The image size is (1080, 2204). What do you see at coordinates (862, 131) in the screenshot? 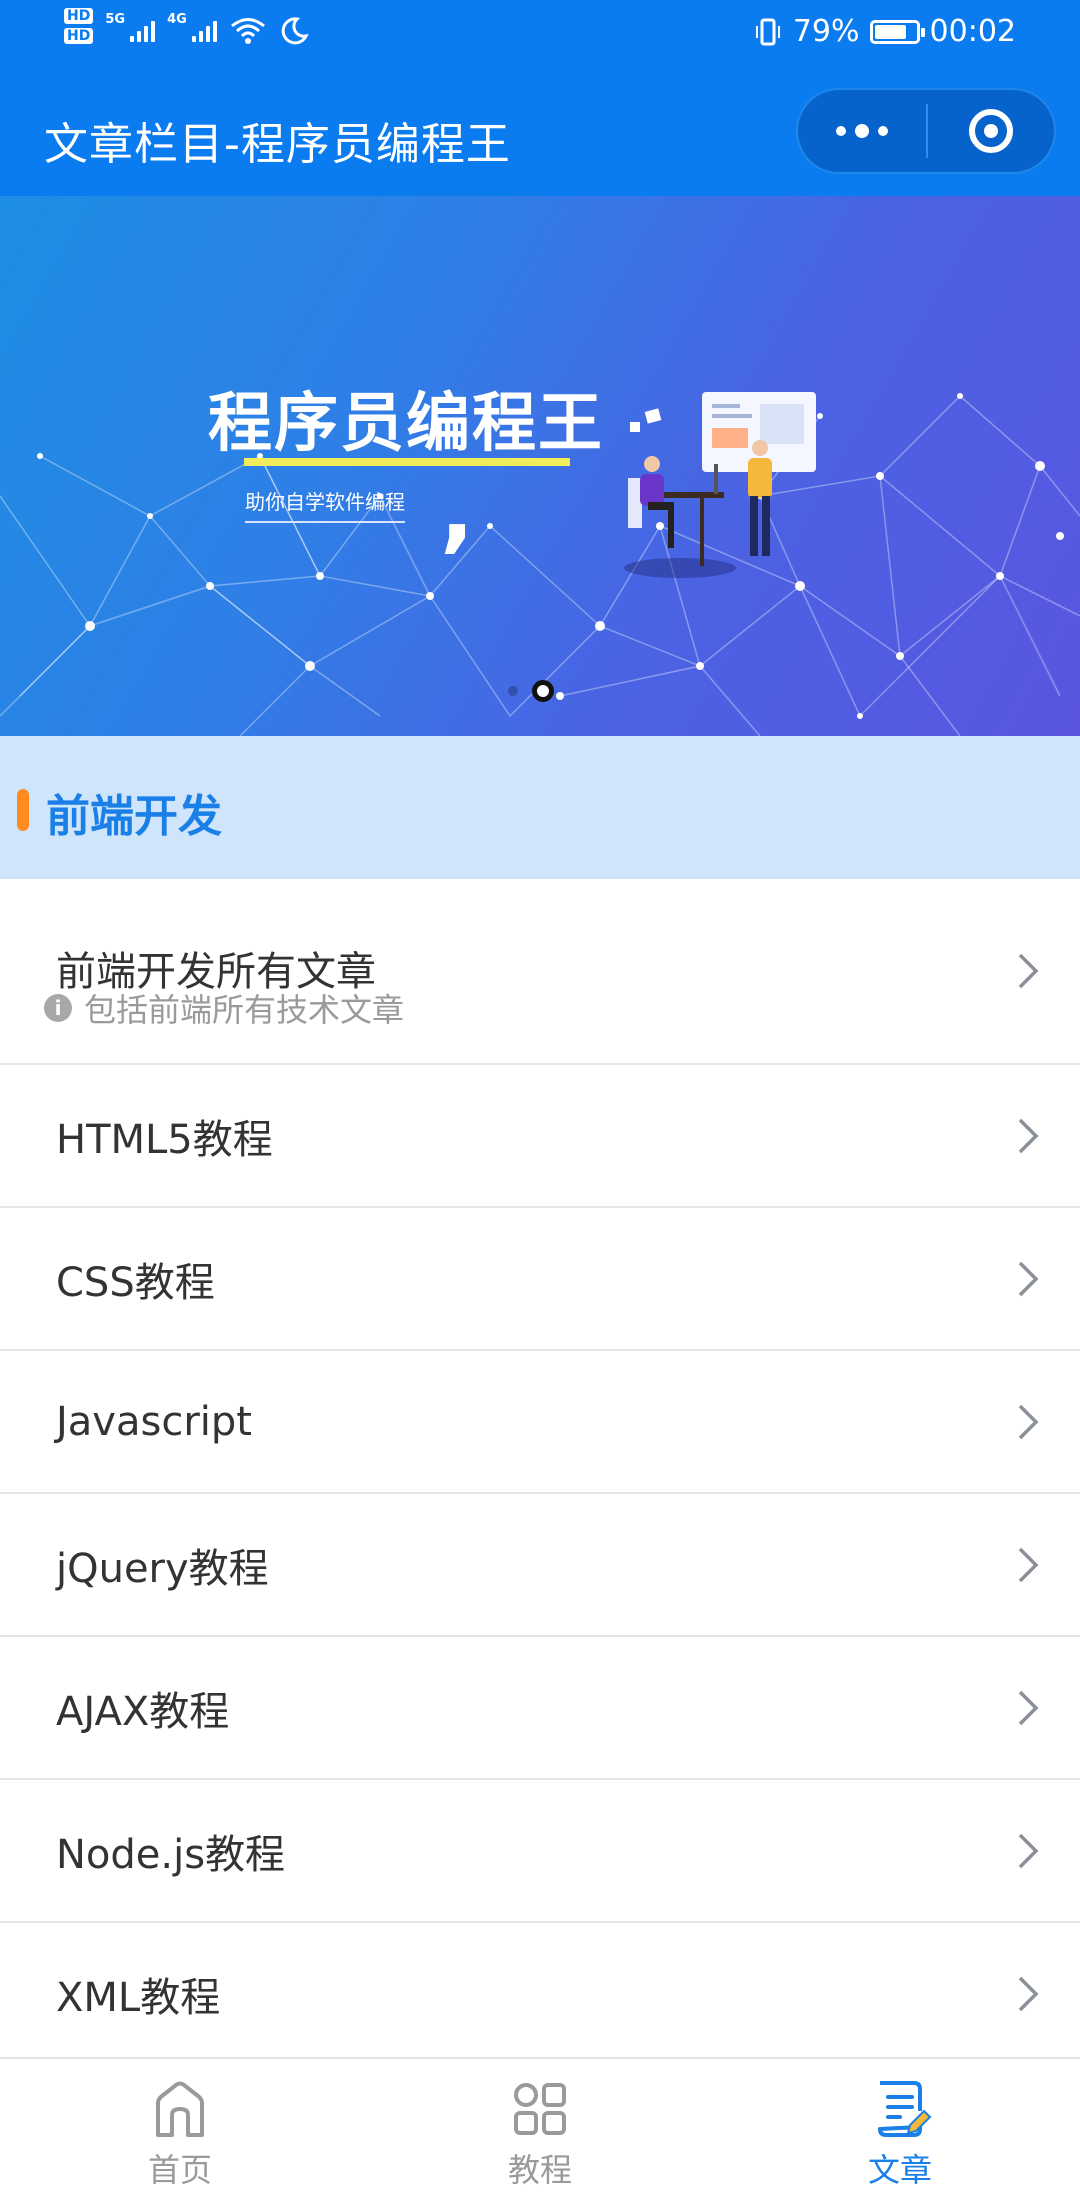
I see `more-dots-icon` at bounding box center [862, 131].